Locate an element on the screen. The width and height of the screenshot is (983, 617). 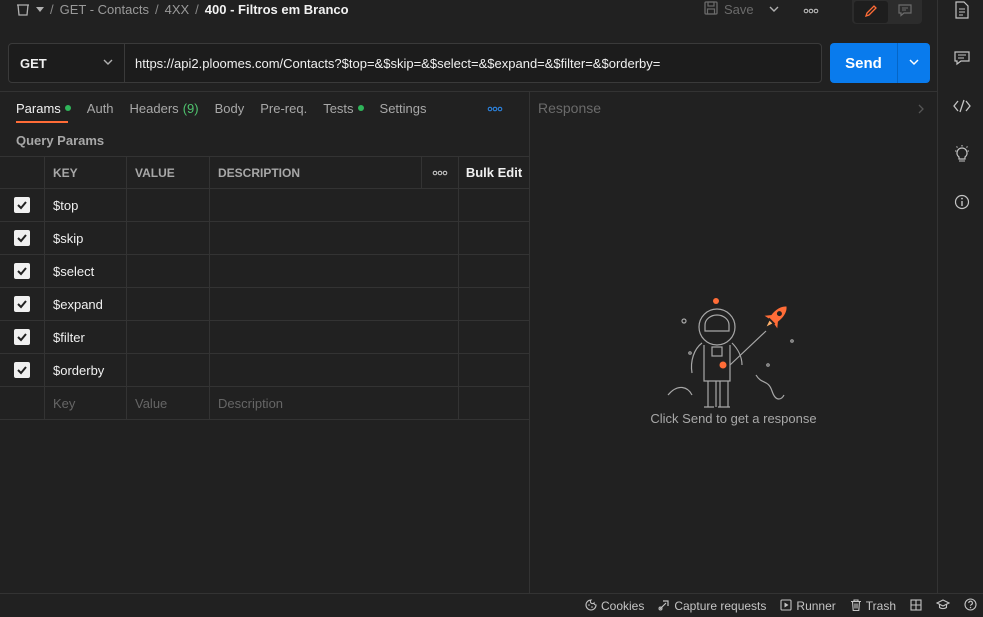
layout-toggle-button is located at coordinates (916, 606).